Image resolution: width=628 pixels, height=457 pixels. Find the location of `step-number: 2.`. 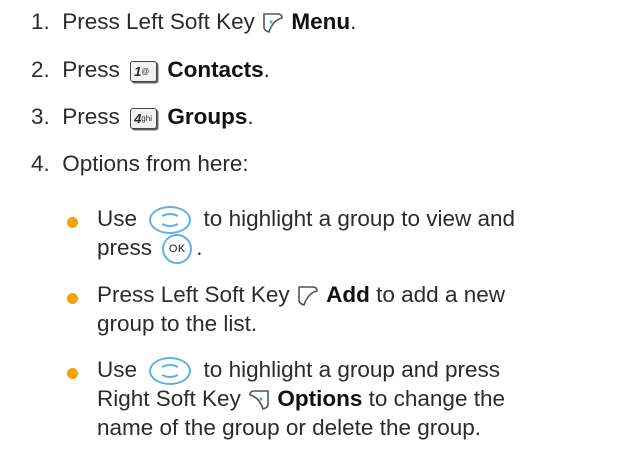

step-number: 2. is located at coordinates (40, 69).